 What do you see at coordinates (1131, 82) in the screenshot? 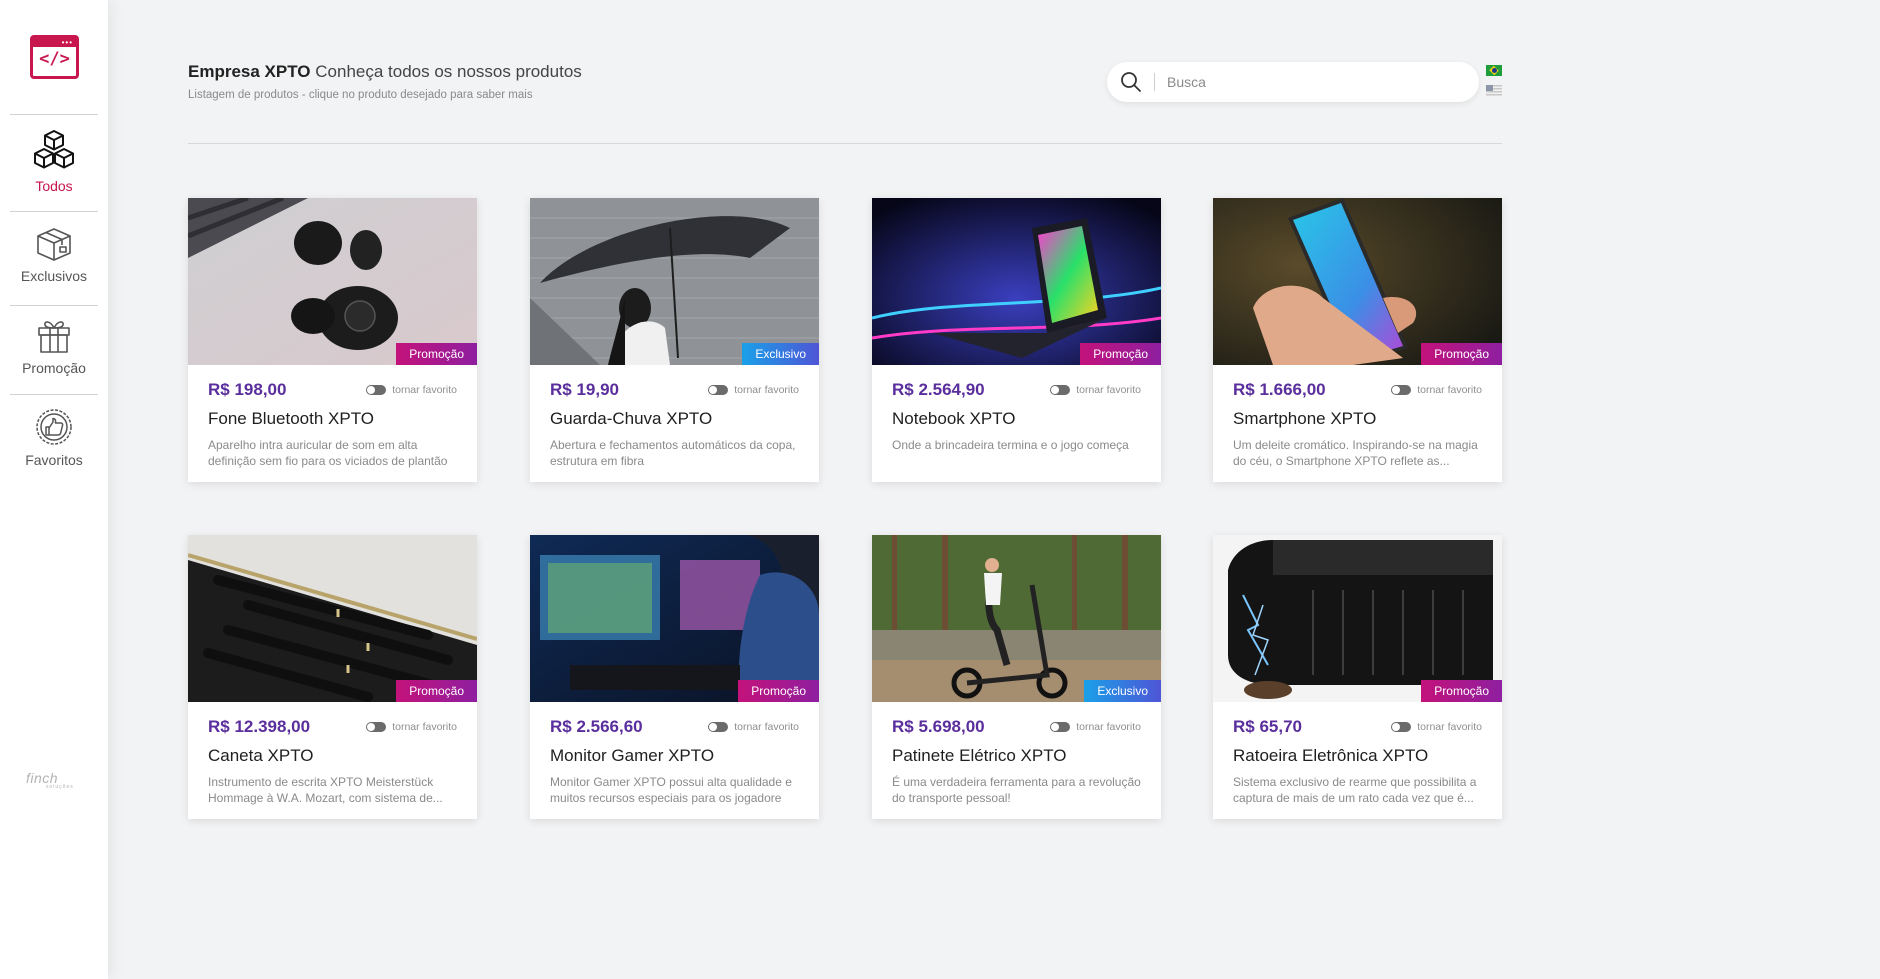
I see `search-icon` at bounding box center [1131, 82].